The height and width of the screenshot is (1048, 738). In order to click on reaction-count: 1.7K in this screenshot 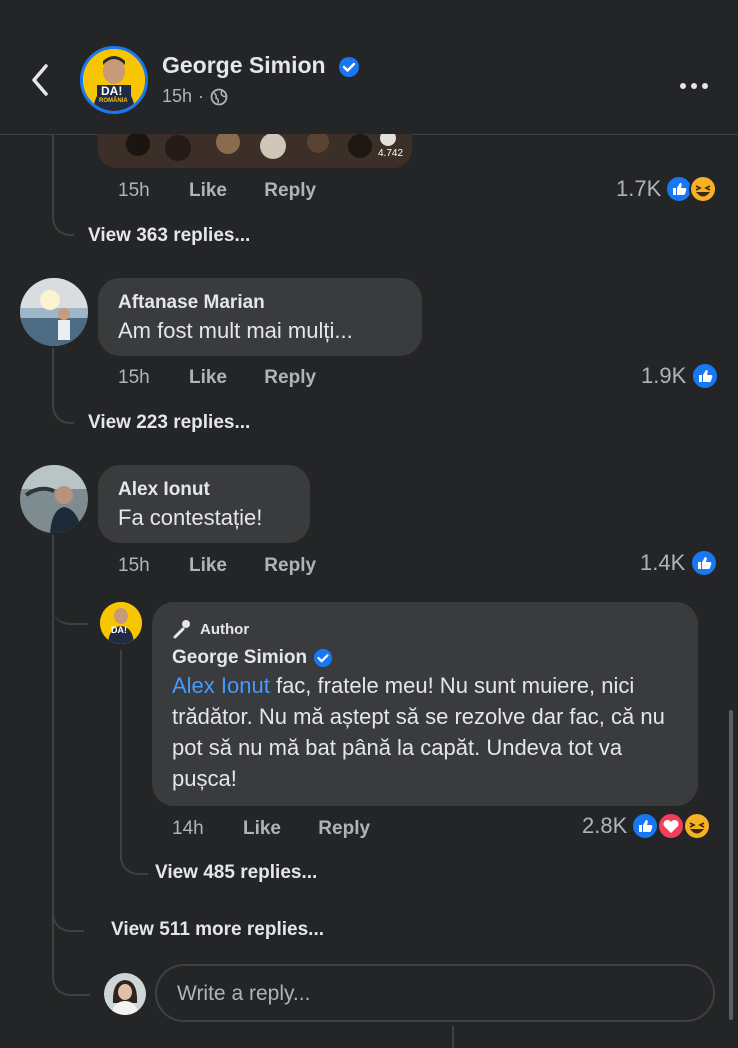, I will do `click(639, 188)`.